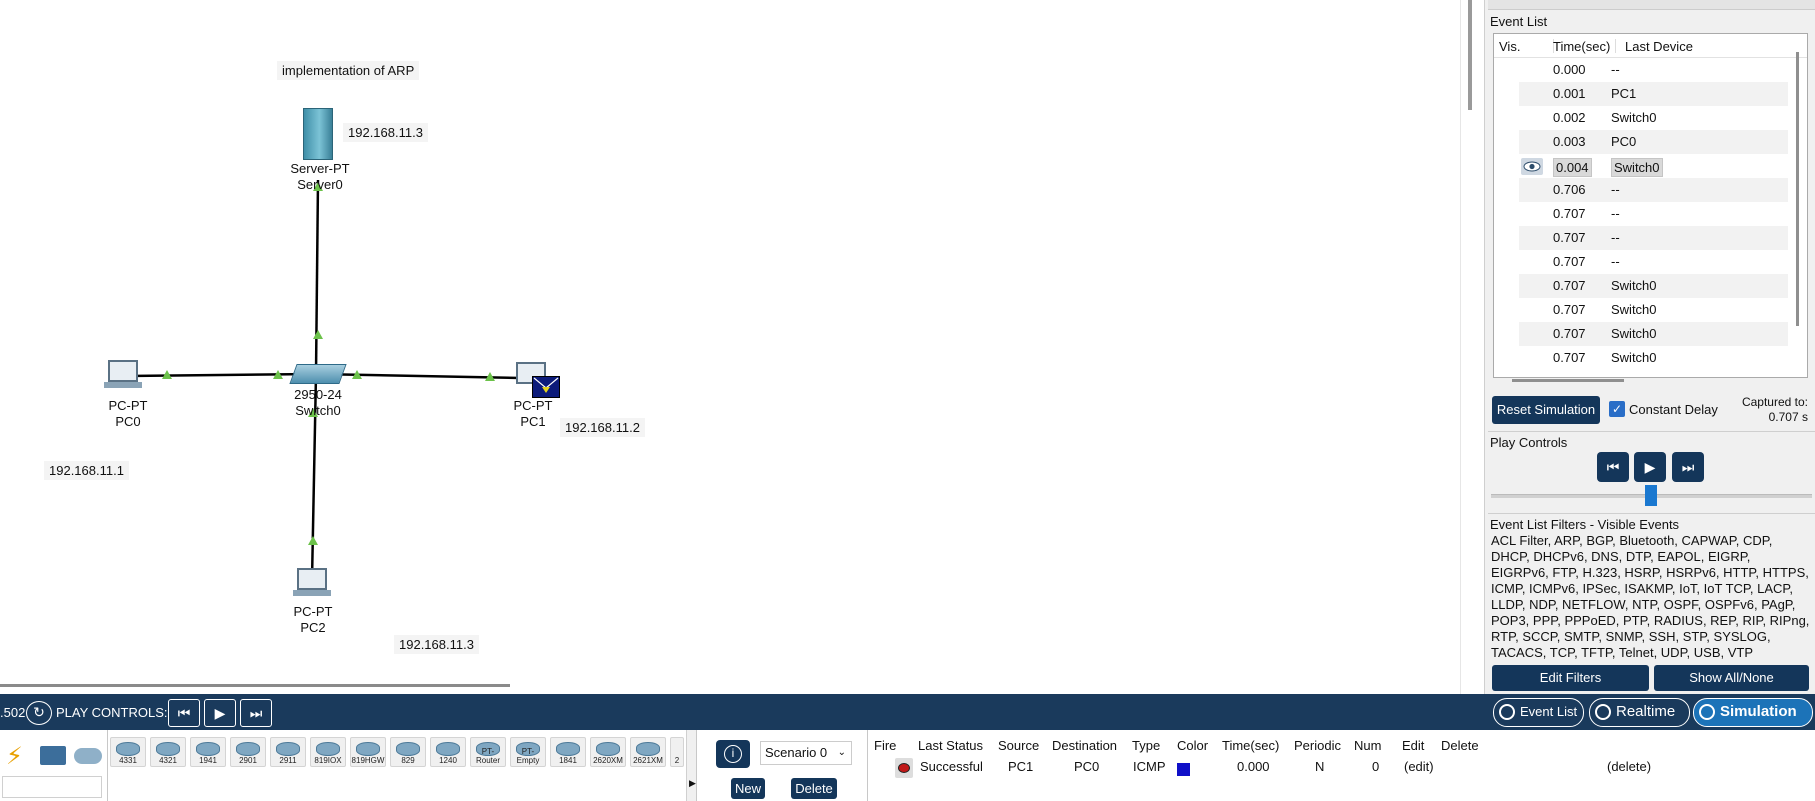 The image size is (1815, 801). What do you see at coordinates (1651, 5) in the screenshot?
I see `panel-top-strip` at bounding box center [1651, 5].